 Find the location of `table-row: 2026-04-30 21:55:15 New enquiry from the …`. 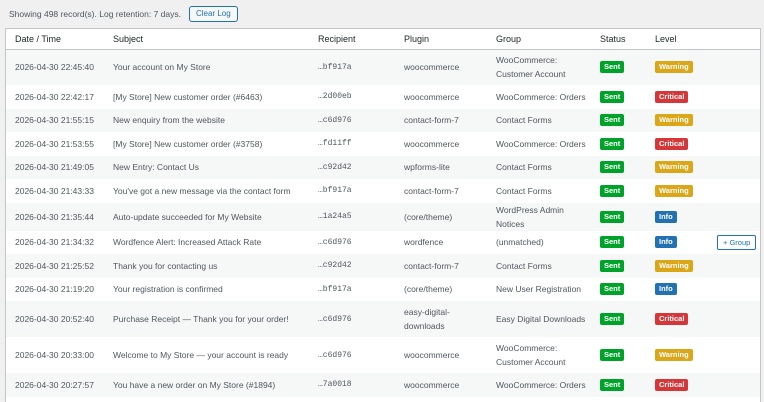

table-row: 2026-04-30 21:55:15 New enquiry from the … is located at coordinates (383, 120).